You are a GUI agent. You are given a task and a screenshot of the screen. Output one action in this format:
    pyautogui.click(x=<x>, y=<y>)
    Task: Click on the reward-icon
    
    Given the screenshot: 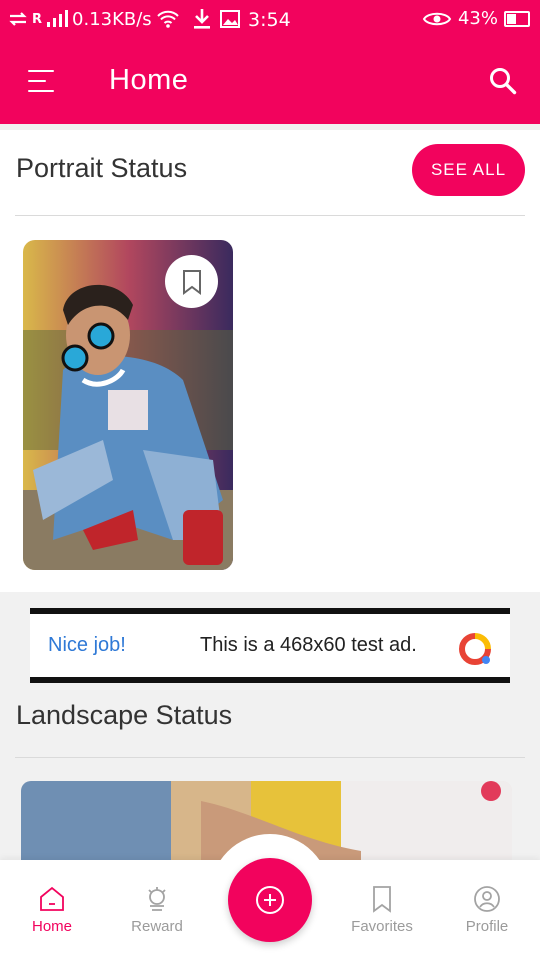 What is the action you would take?
    pyautogui.click(x=157, y=899)
    